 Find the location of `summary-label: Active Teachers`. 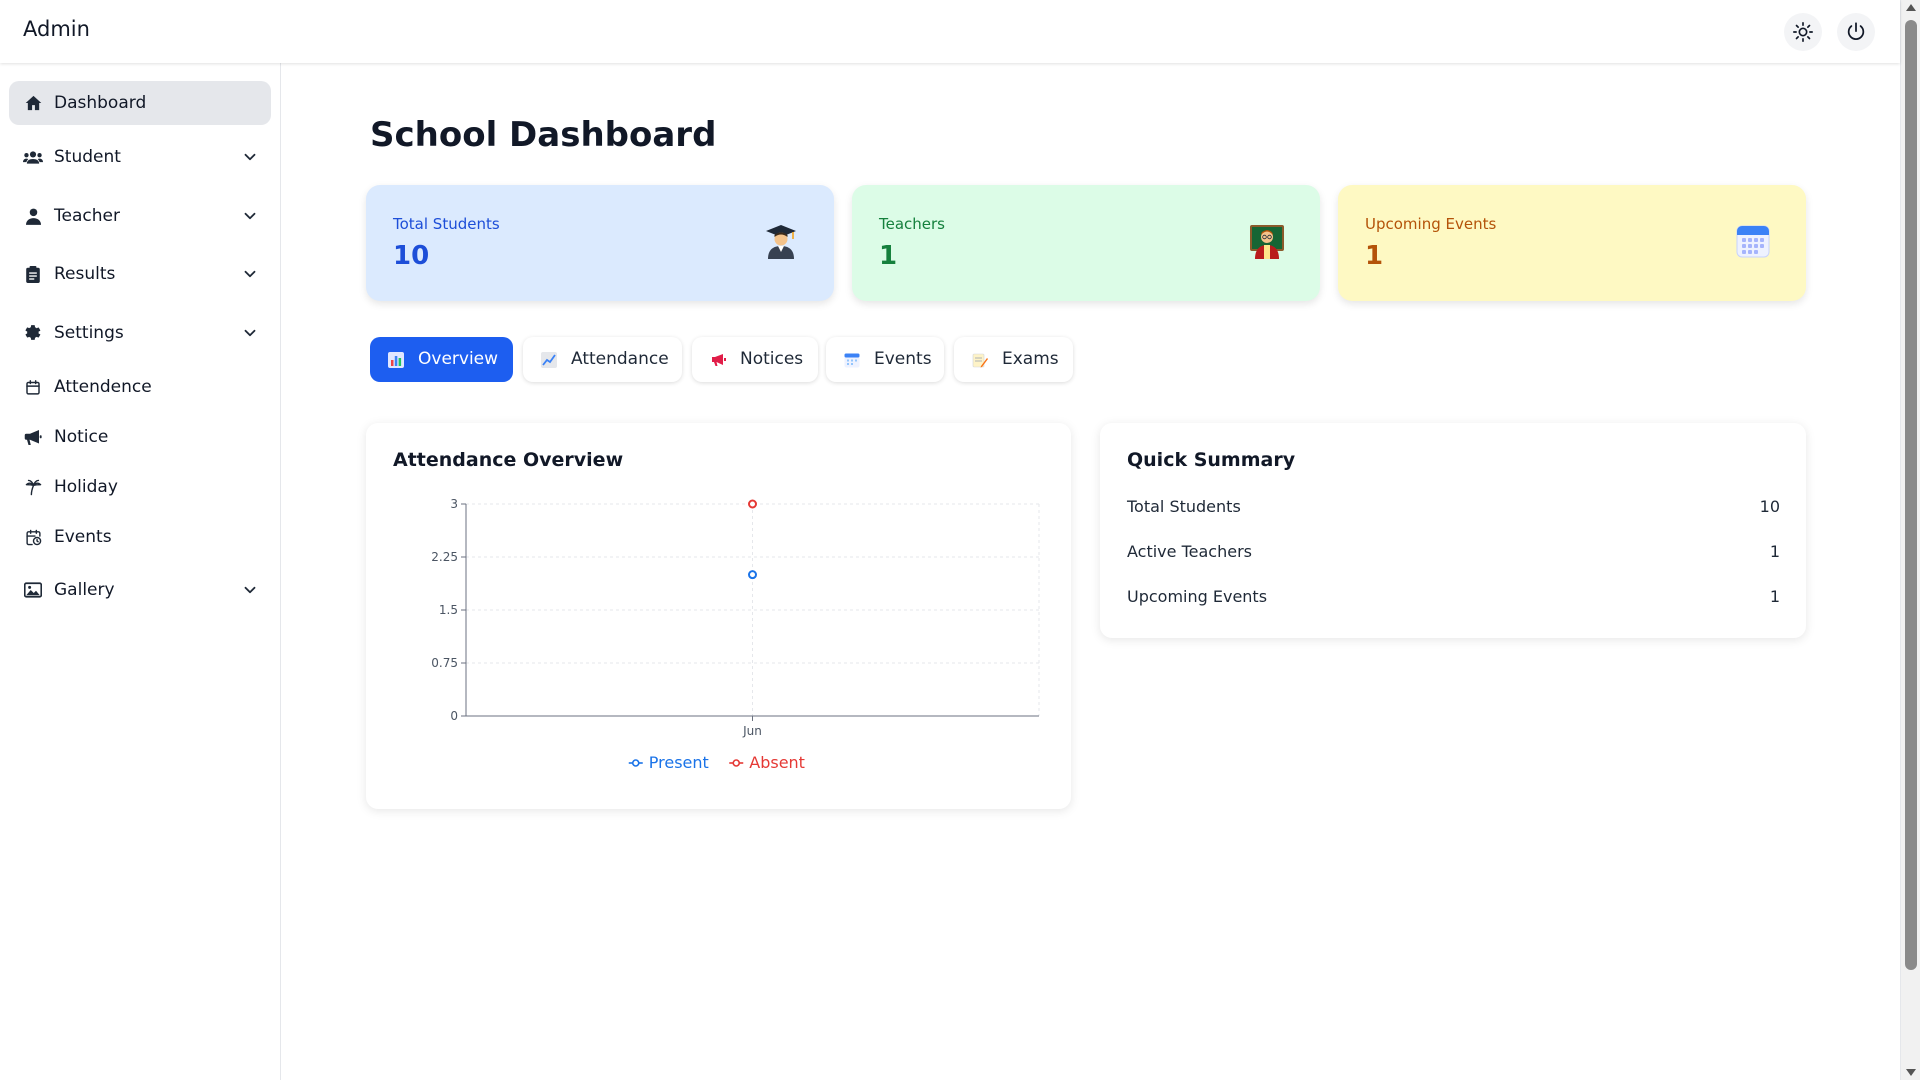

summary-label: Active Teachers is located at coordinates (1189, 551).